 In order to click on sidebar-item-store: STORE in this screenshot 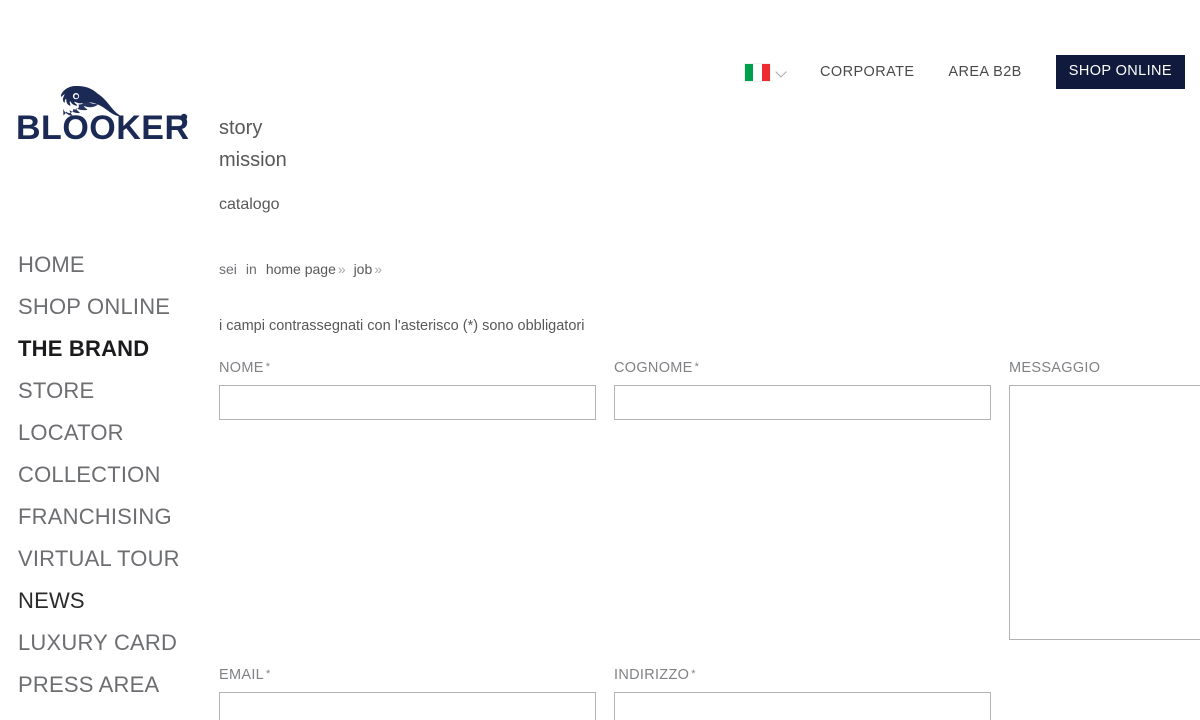, I will do `click(113, 391)`.